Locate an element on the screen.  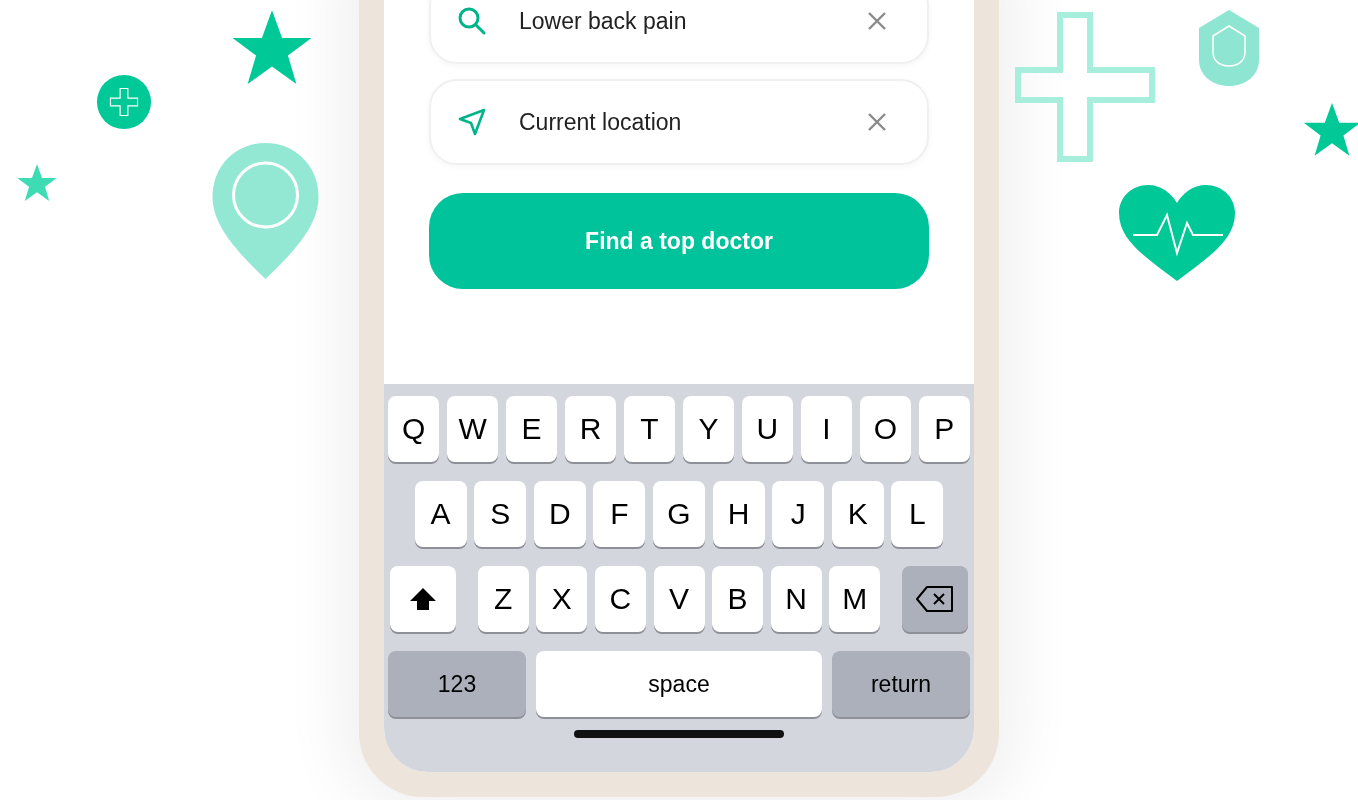
input-field: Current location is located at coordinates (679, 122).